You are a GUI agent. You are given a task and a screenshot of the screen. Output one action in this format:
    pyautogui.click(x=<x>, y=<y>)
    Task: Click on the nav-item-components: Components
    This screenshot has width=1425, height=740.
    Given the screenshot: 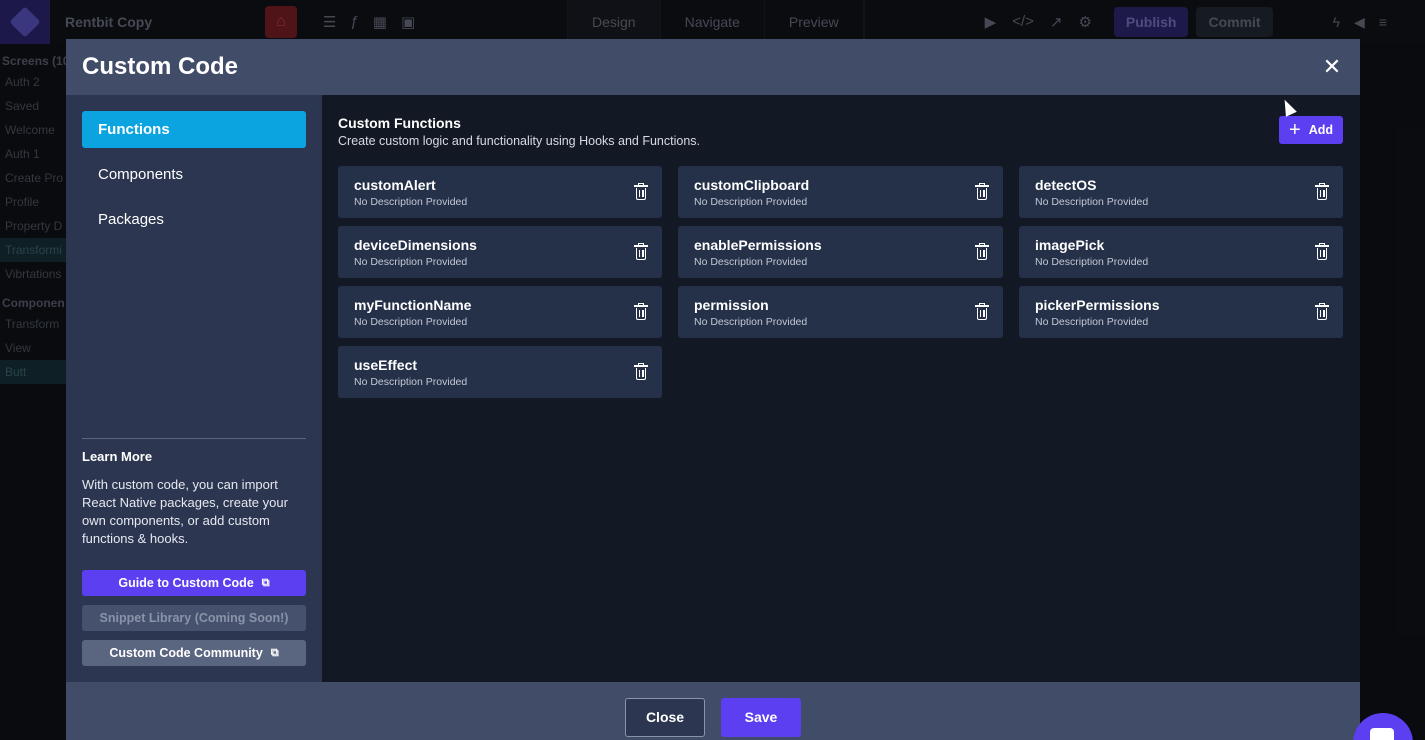 What is the action you would take?
    pyautogui.click(x=194, y=174)
    